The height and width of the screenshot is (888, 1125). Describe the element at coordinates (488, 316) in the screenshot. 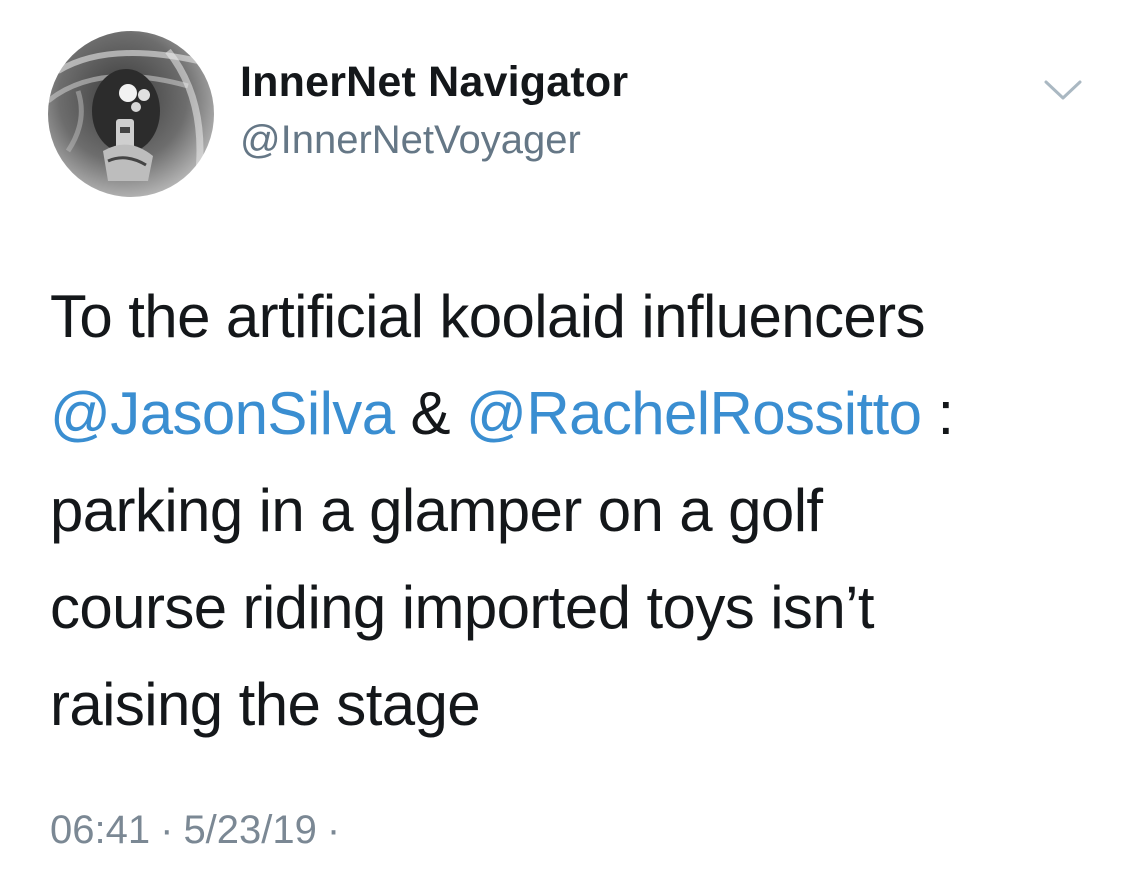

I see `tweet-text-line: To the artificial koolaid influencers` at that location.